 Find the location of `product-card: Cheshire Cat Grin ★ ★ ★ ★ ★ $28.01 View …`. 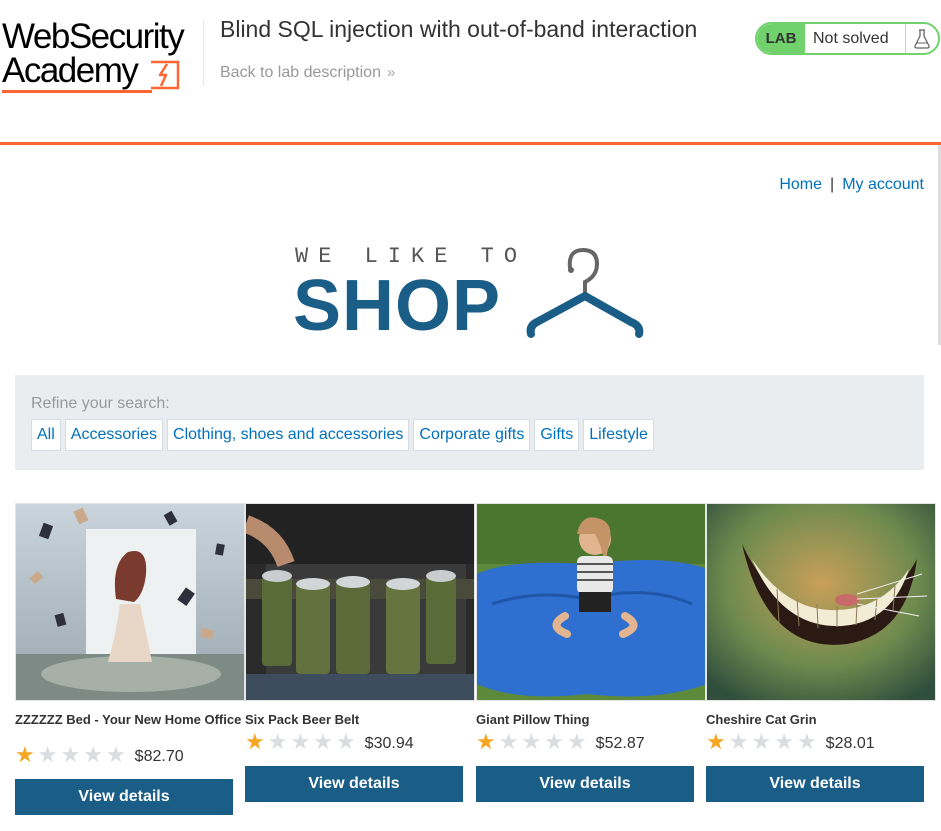

product-card: Cheshire Cat Grin ★ ★ ★ ★ ★ $28.01 View … is located at coordinates (821, 652).